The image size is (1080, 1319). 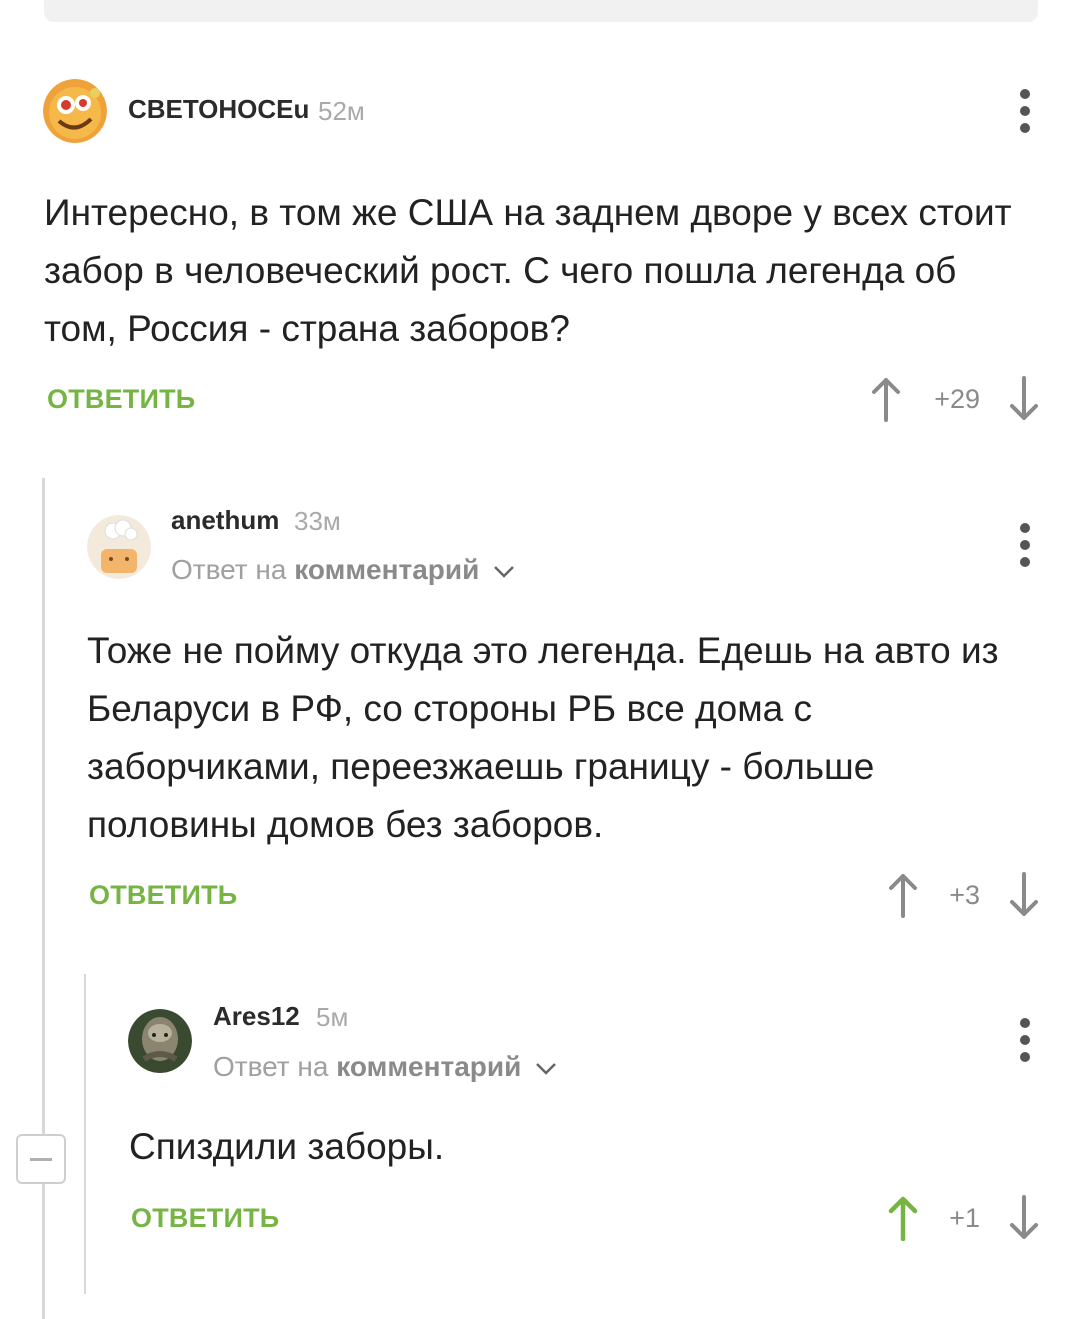 I want to click on vote-score: +29, so click(x=957, y=399).